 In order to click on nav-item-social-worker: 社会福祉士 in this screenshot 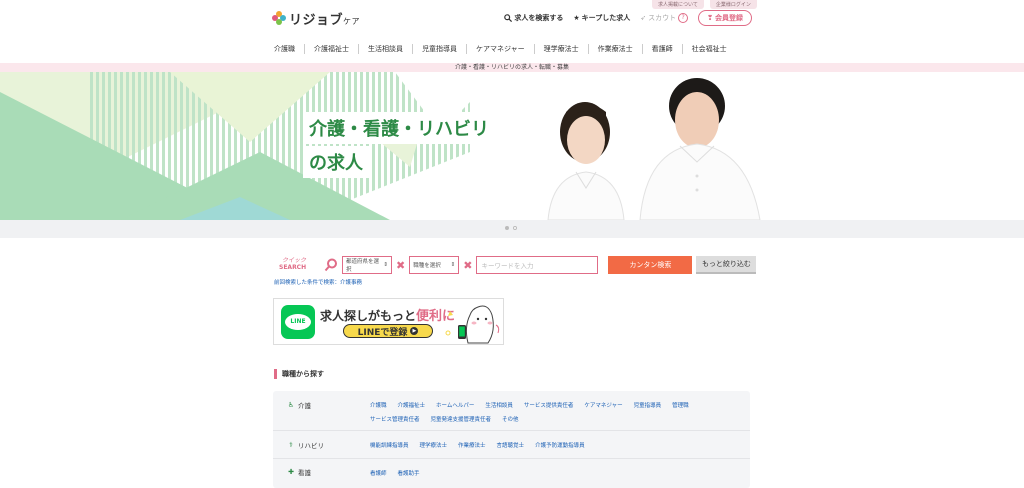, I will do `click(709, 49)`.